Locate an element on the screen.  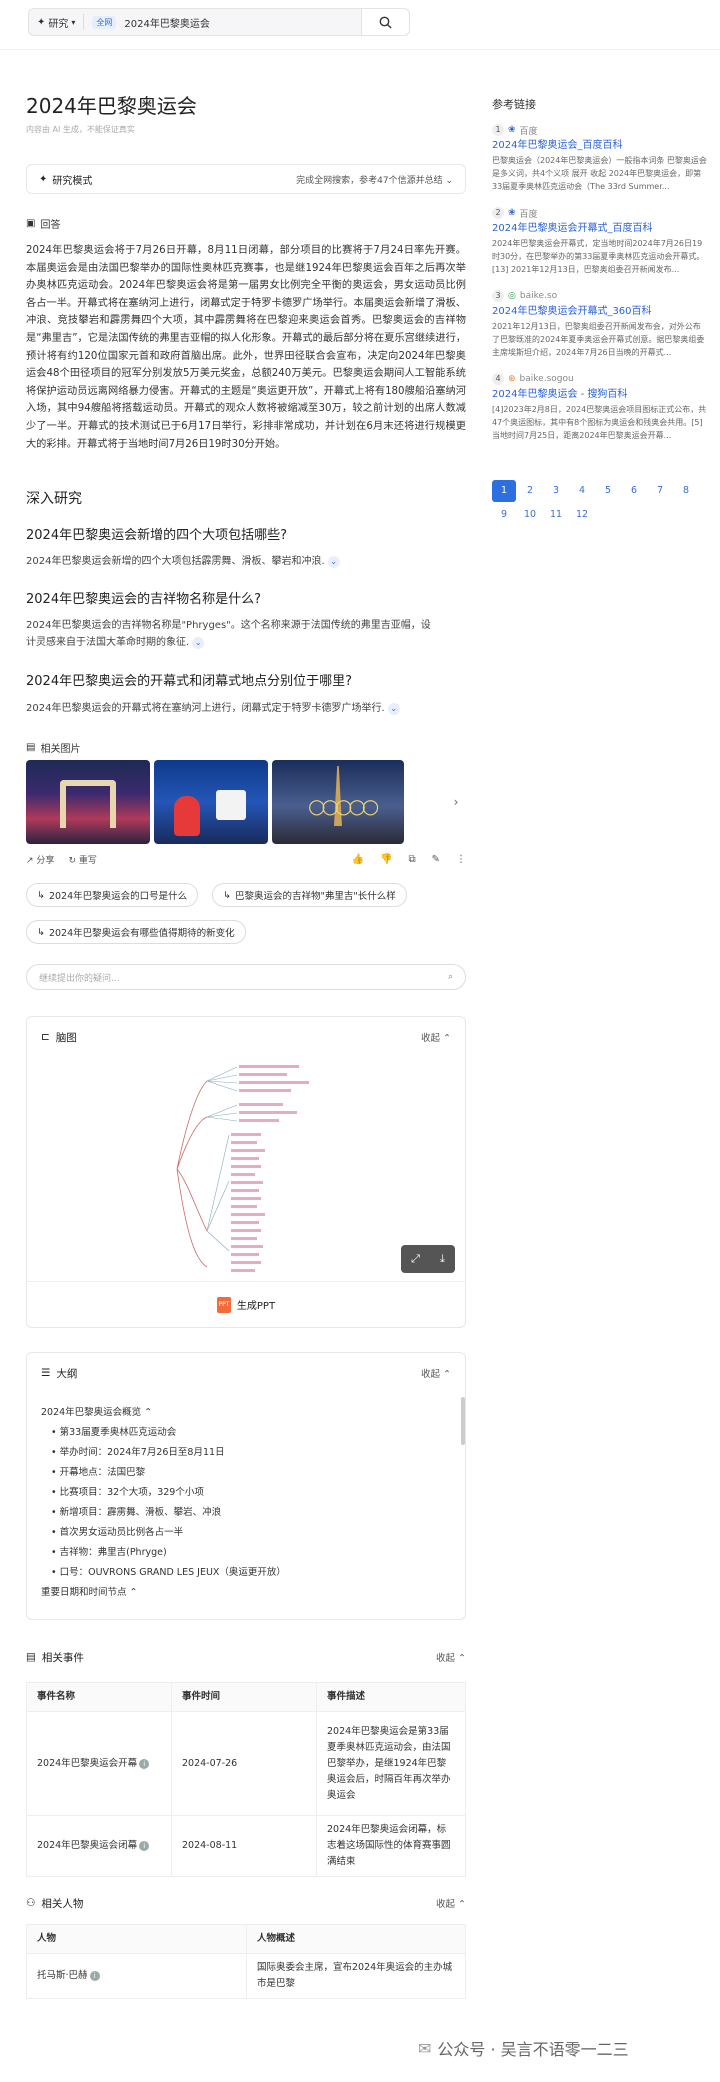
ref-title: 2024年巴黎奥运会开幕式_百度百科 is located at coordinates (600, 229).